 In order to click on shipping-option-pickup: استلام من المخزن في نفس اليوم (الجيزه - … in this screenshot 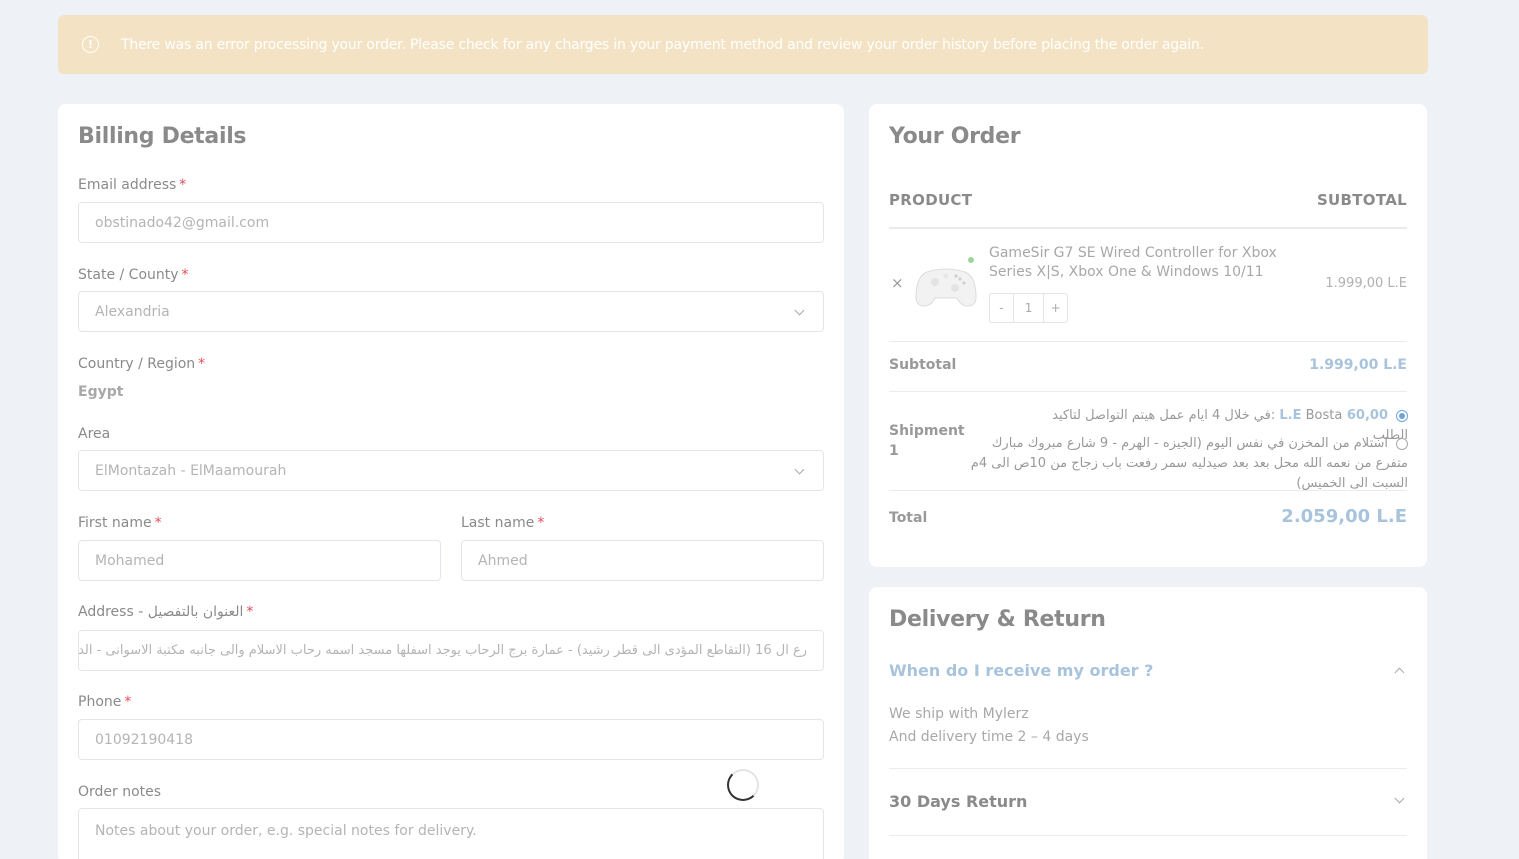, I will do `click(1188, 464)`.